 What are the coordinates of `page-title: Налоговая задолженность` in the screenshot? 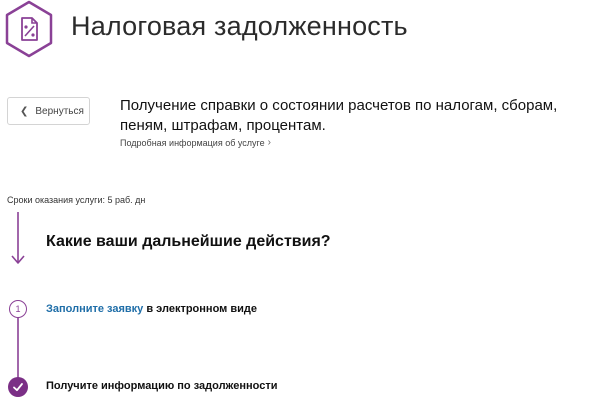 It's located at (239, 26).